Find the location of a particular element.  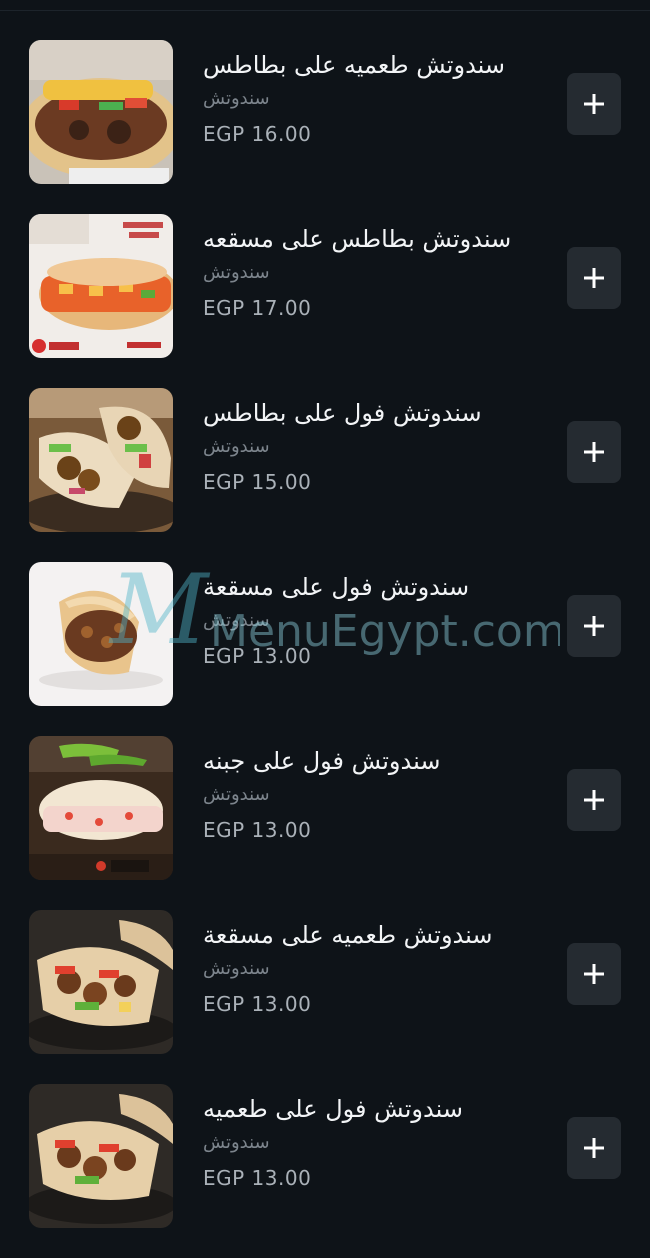

item-price: EGP 17.00 is located at coordinates (257, 308).